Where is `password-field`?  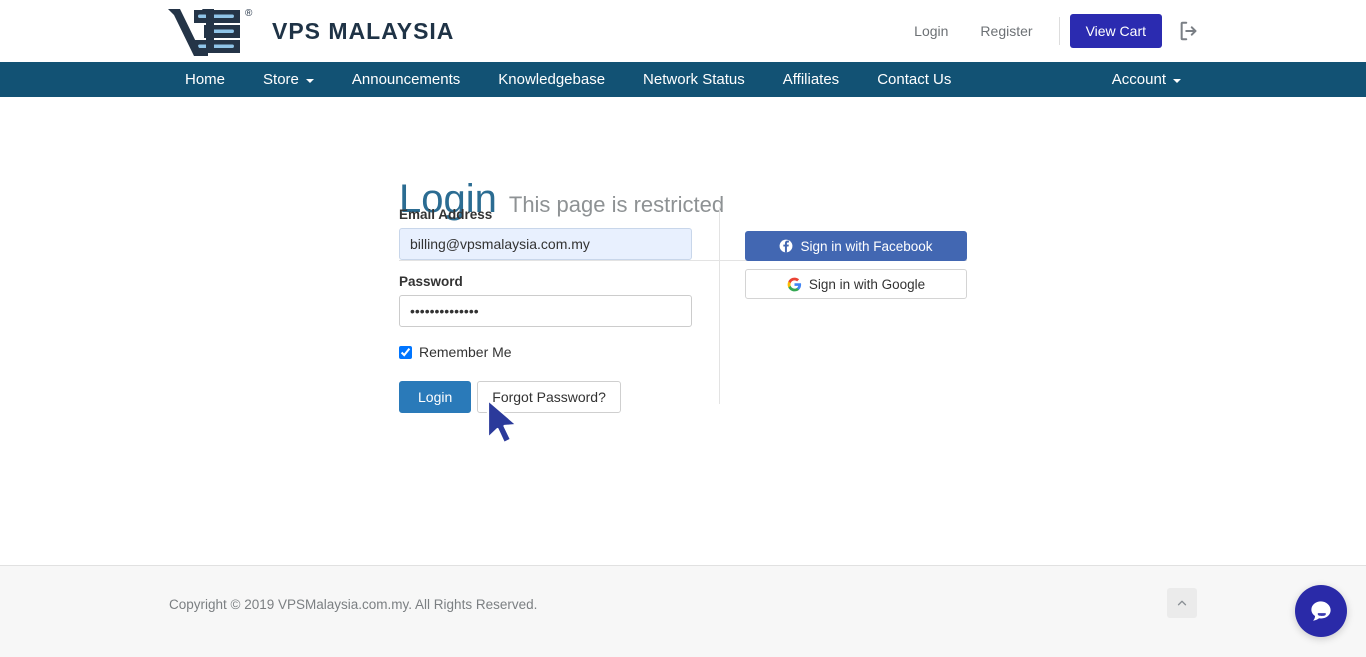 password-field is located at coordinates (545, 311).